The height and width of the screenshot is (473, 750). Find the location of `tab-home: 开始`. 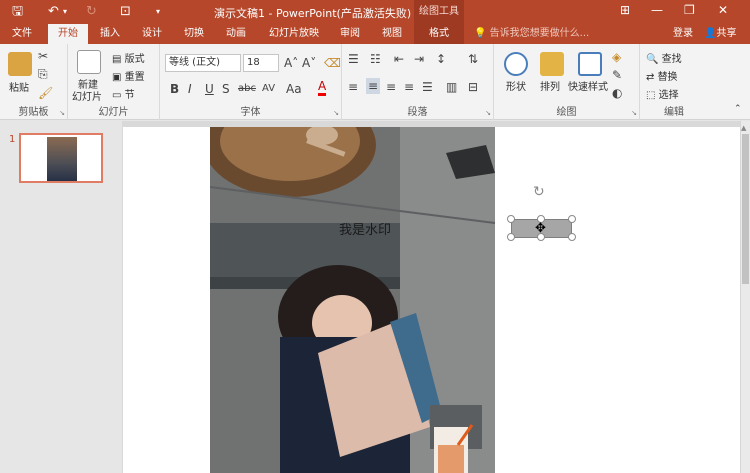

tab-home: 开始 is located at coordinates (68, 34).